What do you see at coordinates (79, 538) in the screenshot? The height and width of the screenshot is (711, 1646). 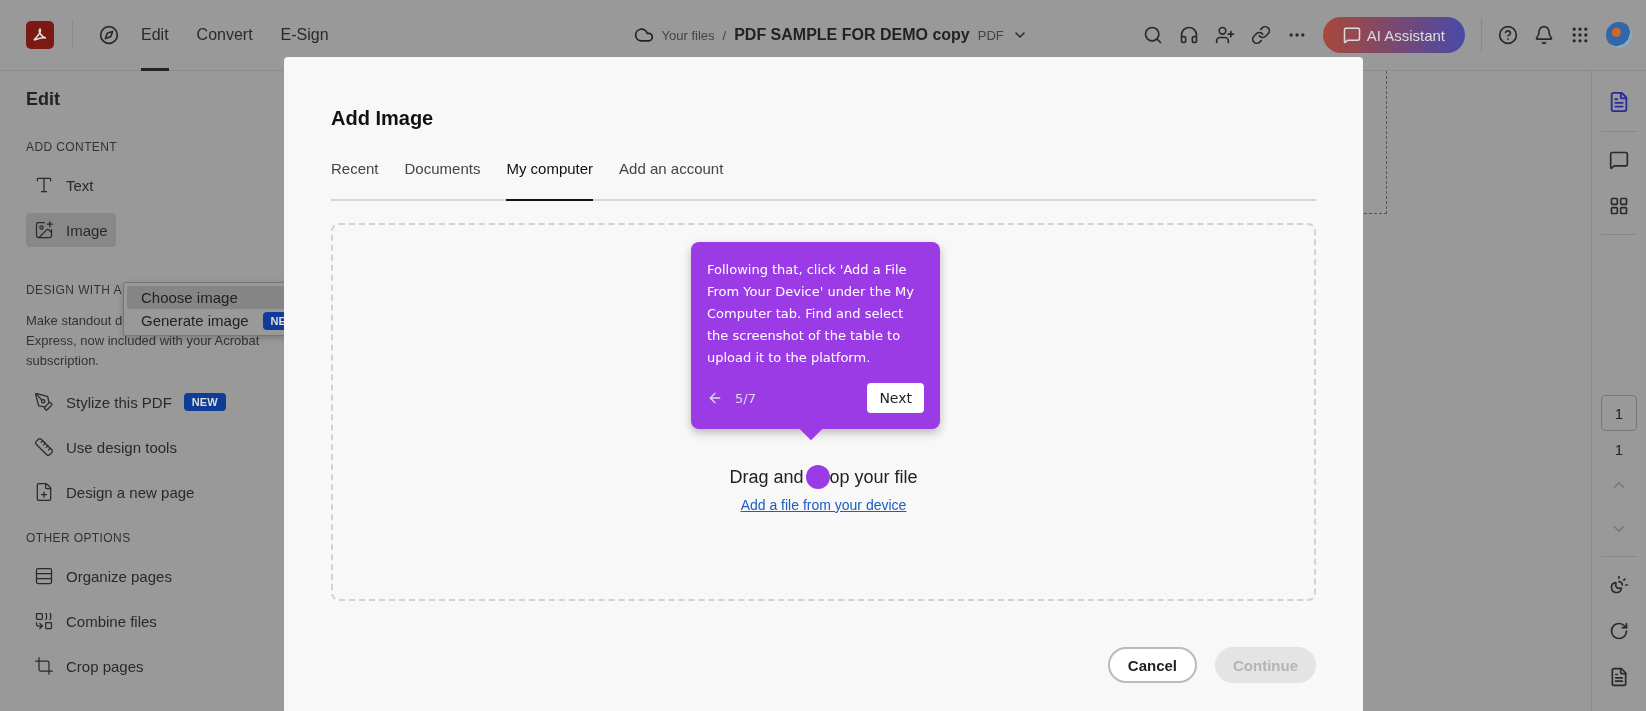 I see `section-heading: OTHER OPTIONS` at bounding box center [79, 538].